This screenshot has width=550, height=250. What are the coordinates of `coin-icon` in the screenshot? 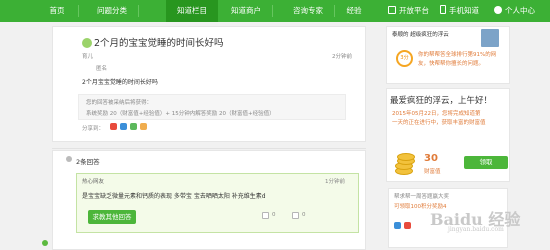 It's located at (406, 164).